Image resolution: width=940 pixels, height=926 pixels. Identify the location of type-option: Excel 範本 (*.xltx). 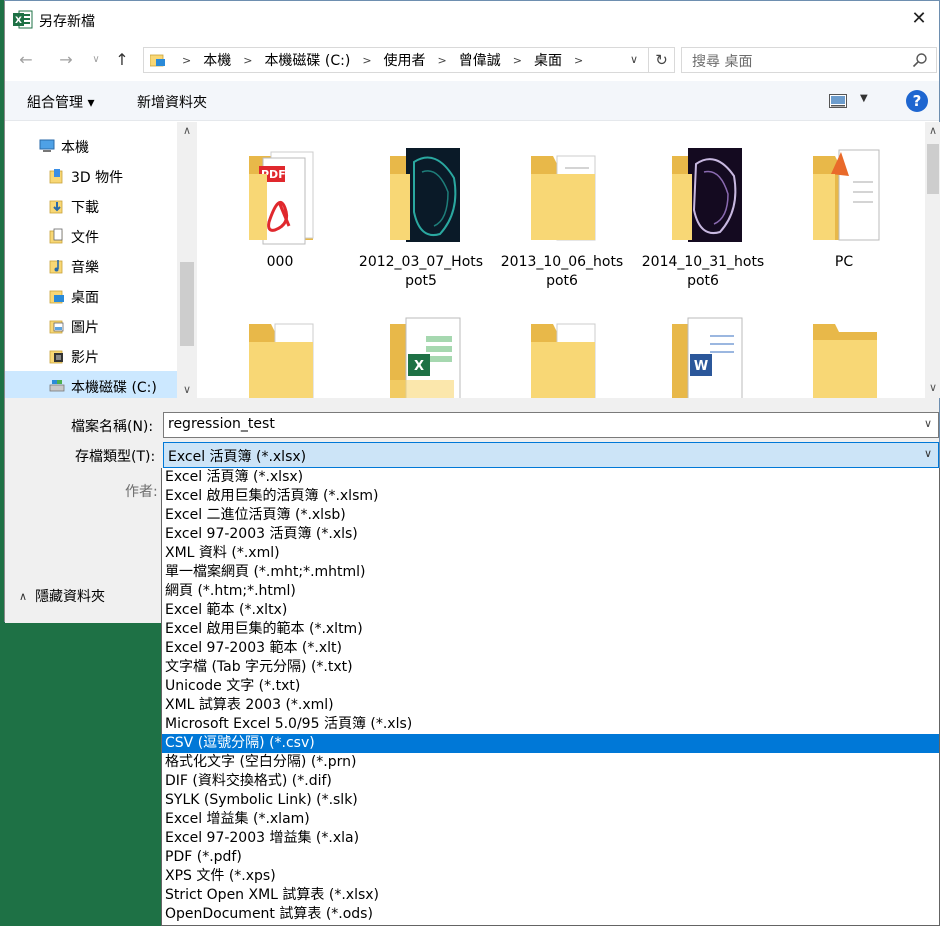
(550, 610).